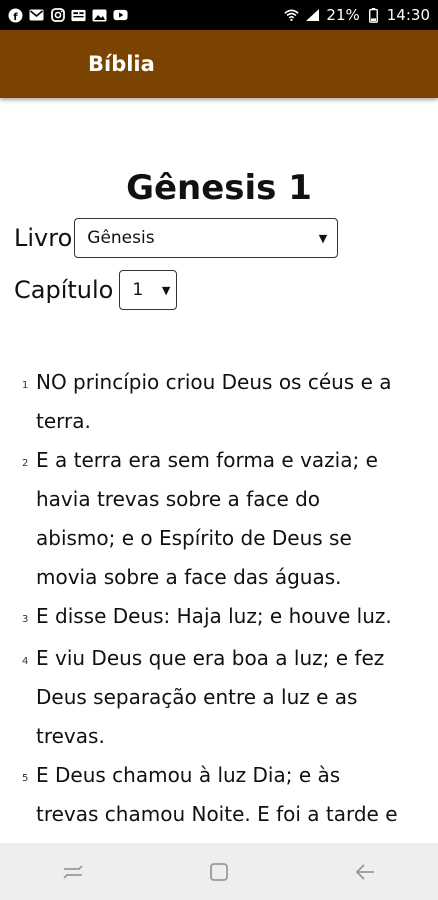  What do you see at coordinates (78, 15) in the screenshot?
I see `news-icon` at bounding box center [78, 15].